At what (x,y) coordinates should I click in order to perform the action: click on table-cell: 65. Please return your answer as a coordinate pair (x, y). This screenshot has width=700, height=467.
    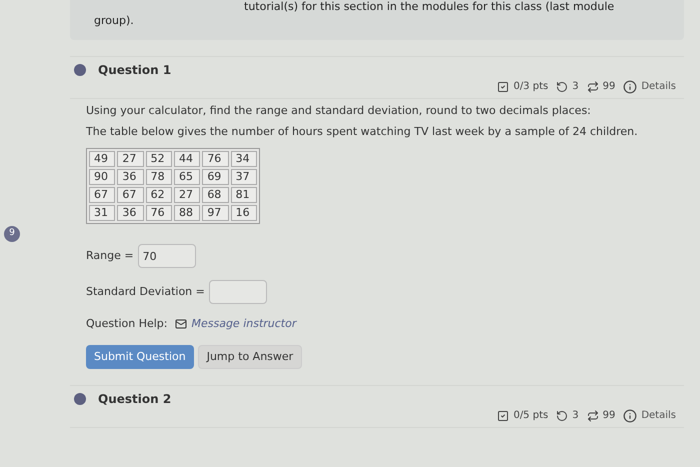
    Looking at the image, I should click on (187, 177).